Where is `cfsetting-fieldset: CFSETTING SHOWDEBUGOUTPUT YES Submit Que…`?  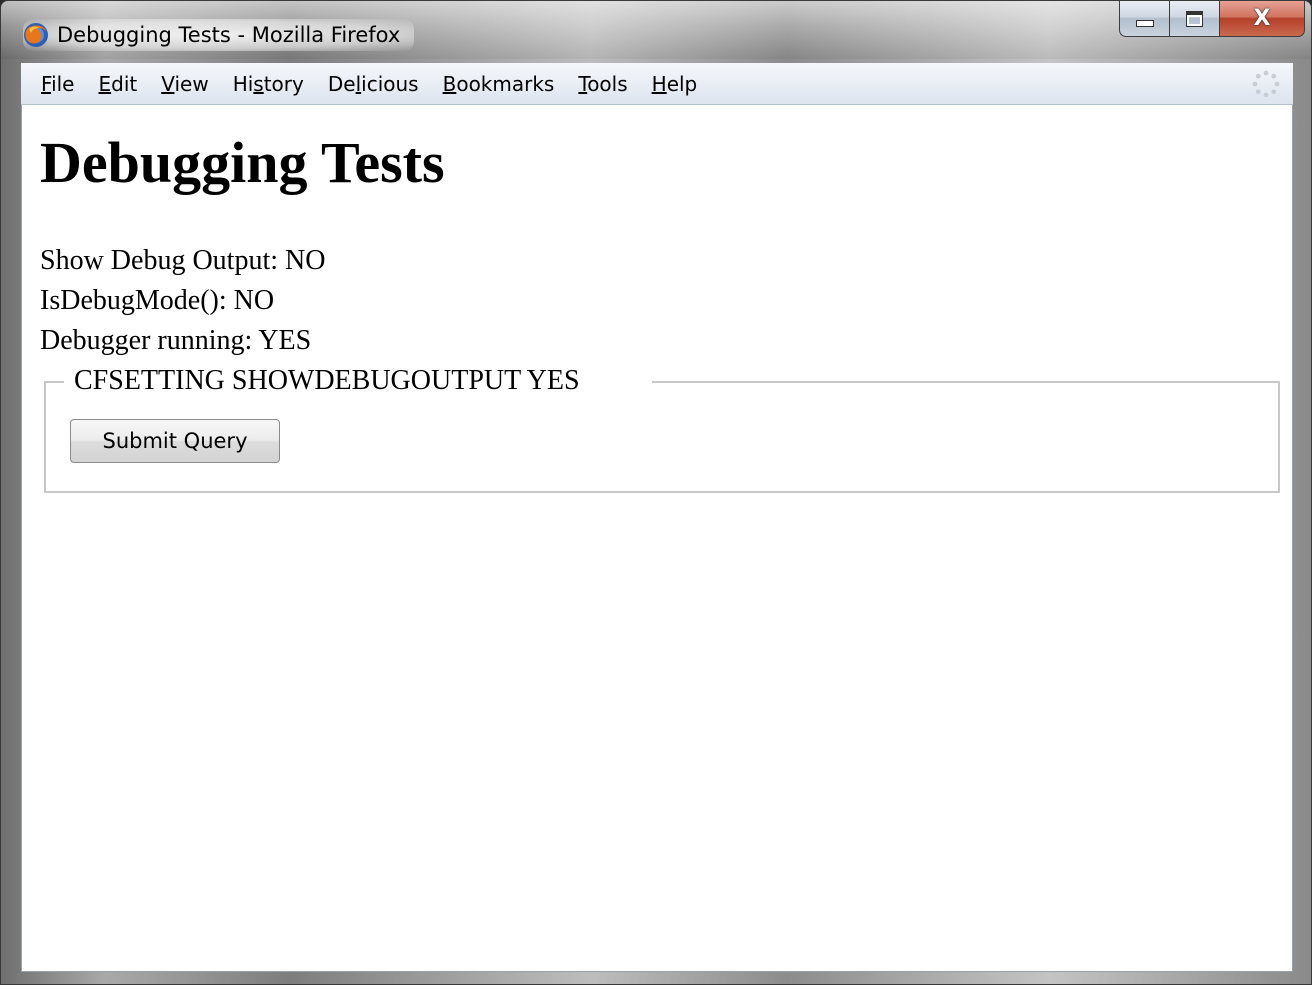
cfsetting-fieldset: CFSETTING SHOWDEBUGOUTPUT YES Submit Que… is located at coordinates (662, 429).